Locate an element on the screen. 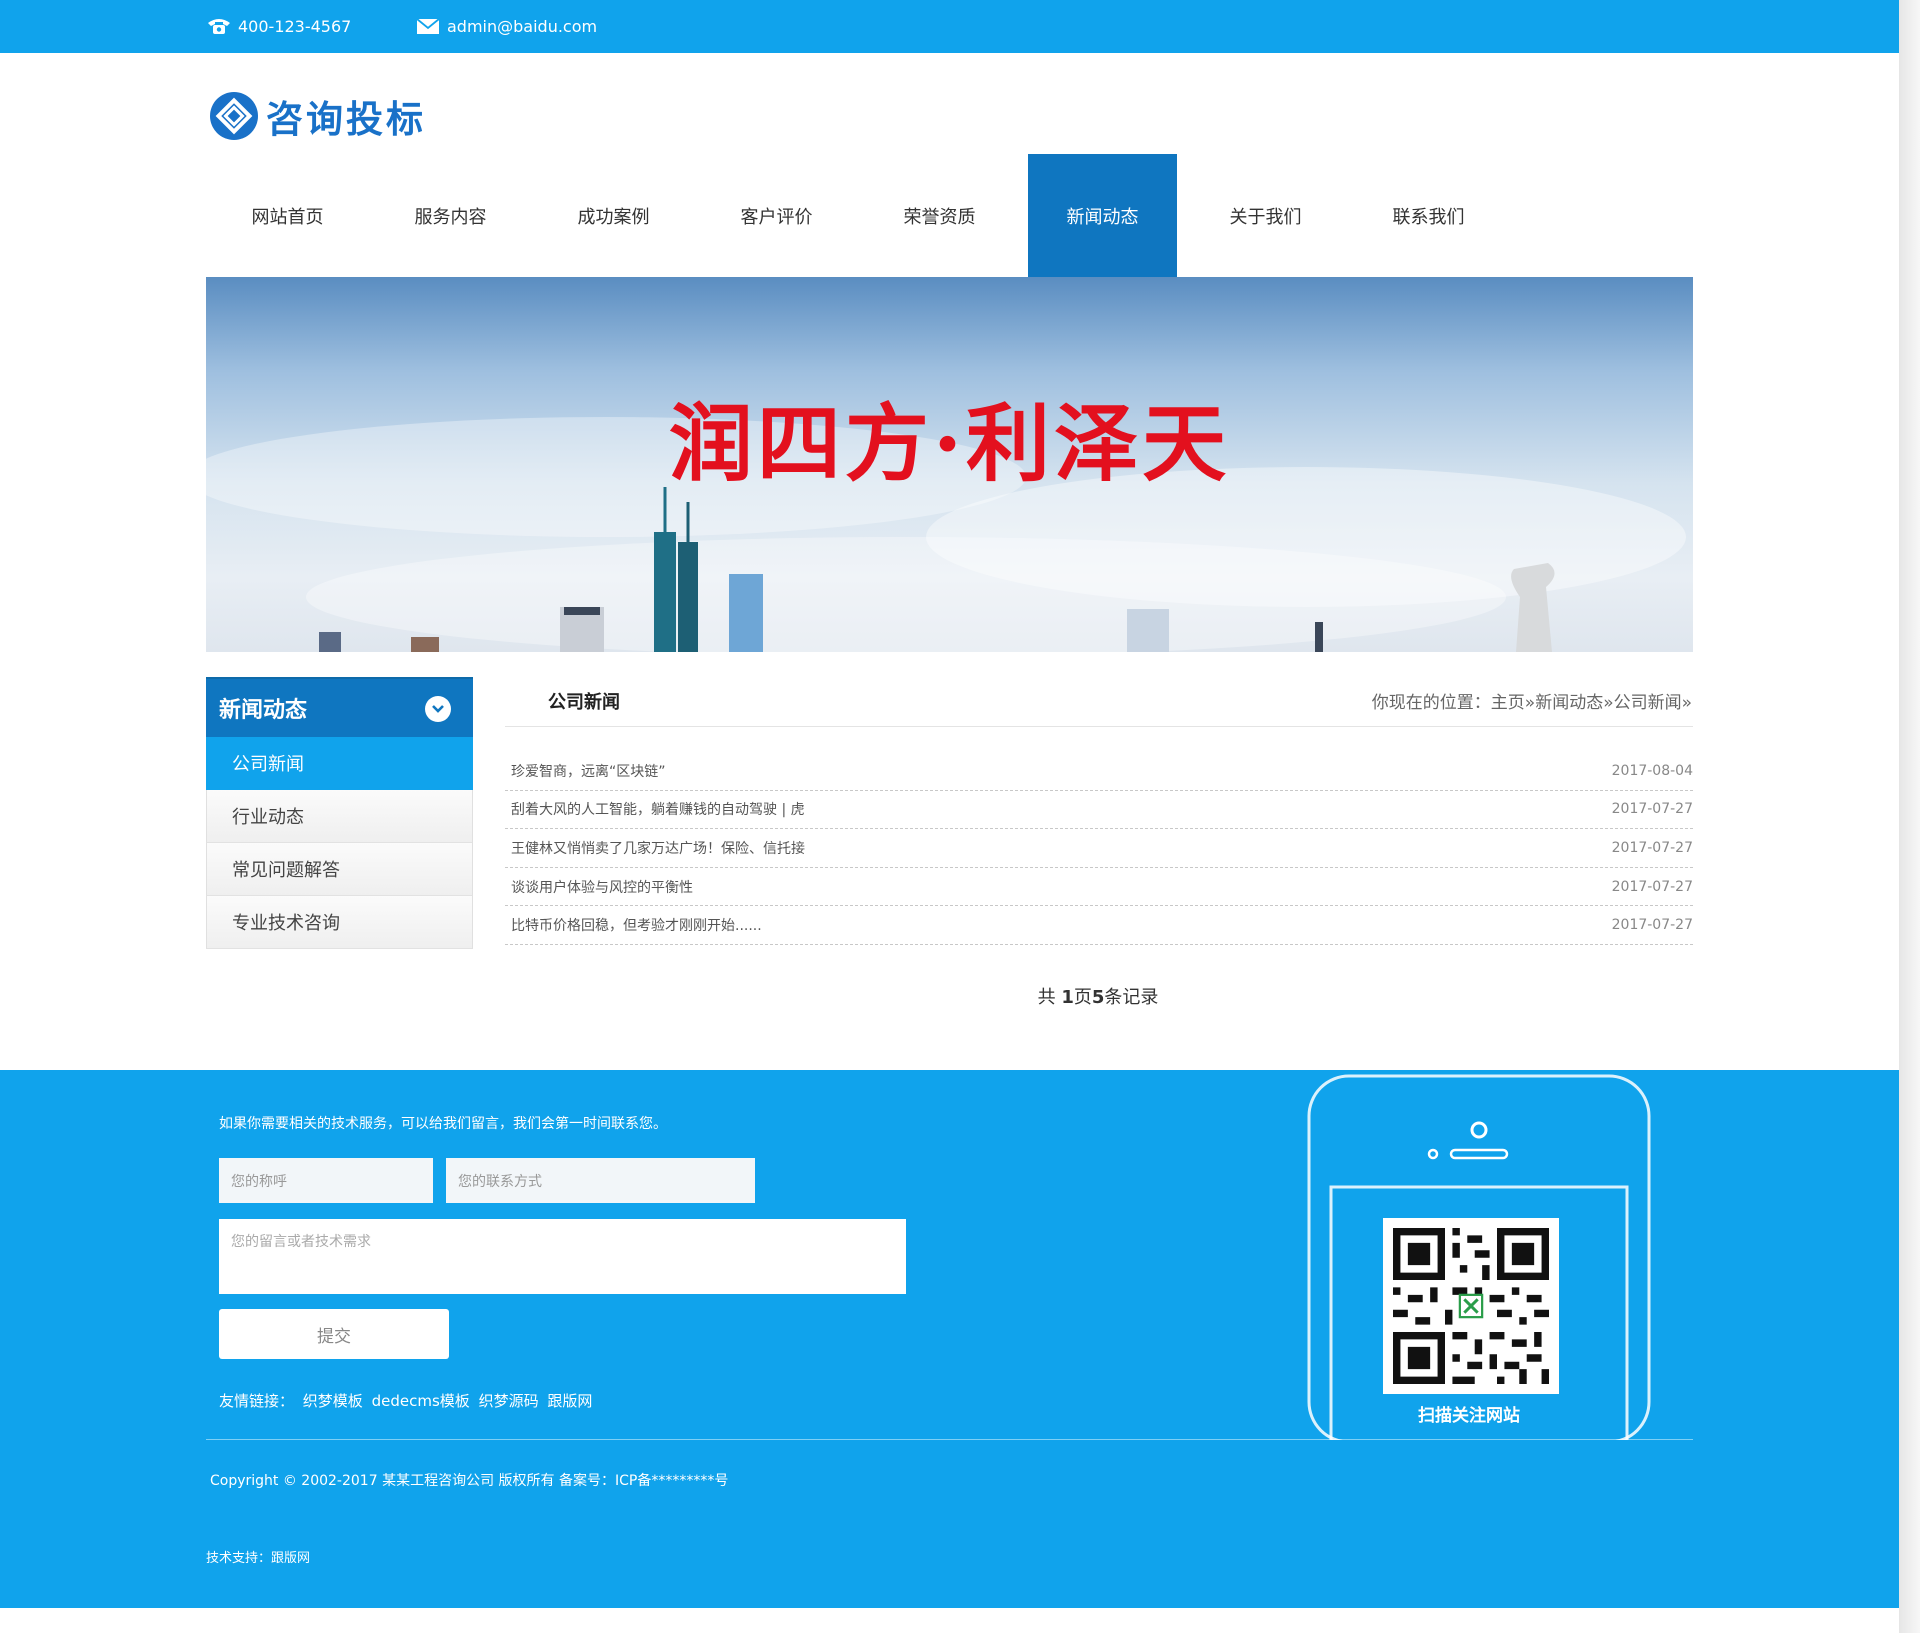  list-item: 谈谈用户体验与风控的平衡性 2017-07-27 is located at coordinates (1099, 887).